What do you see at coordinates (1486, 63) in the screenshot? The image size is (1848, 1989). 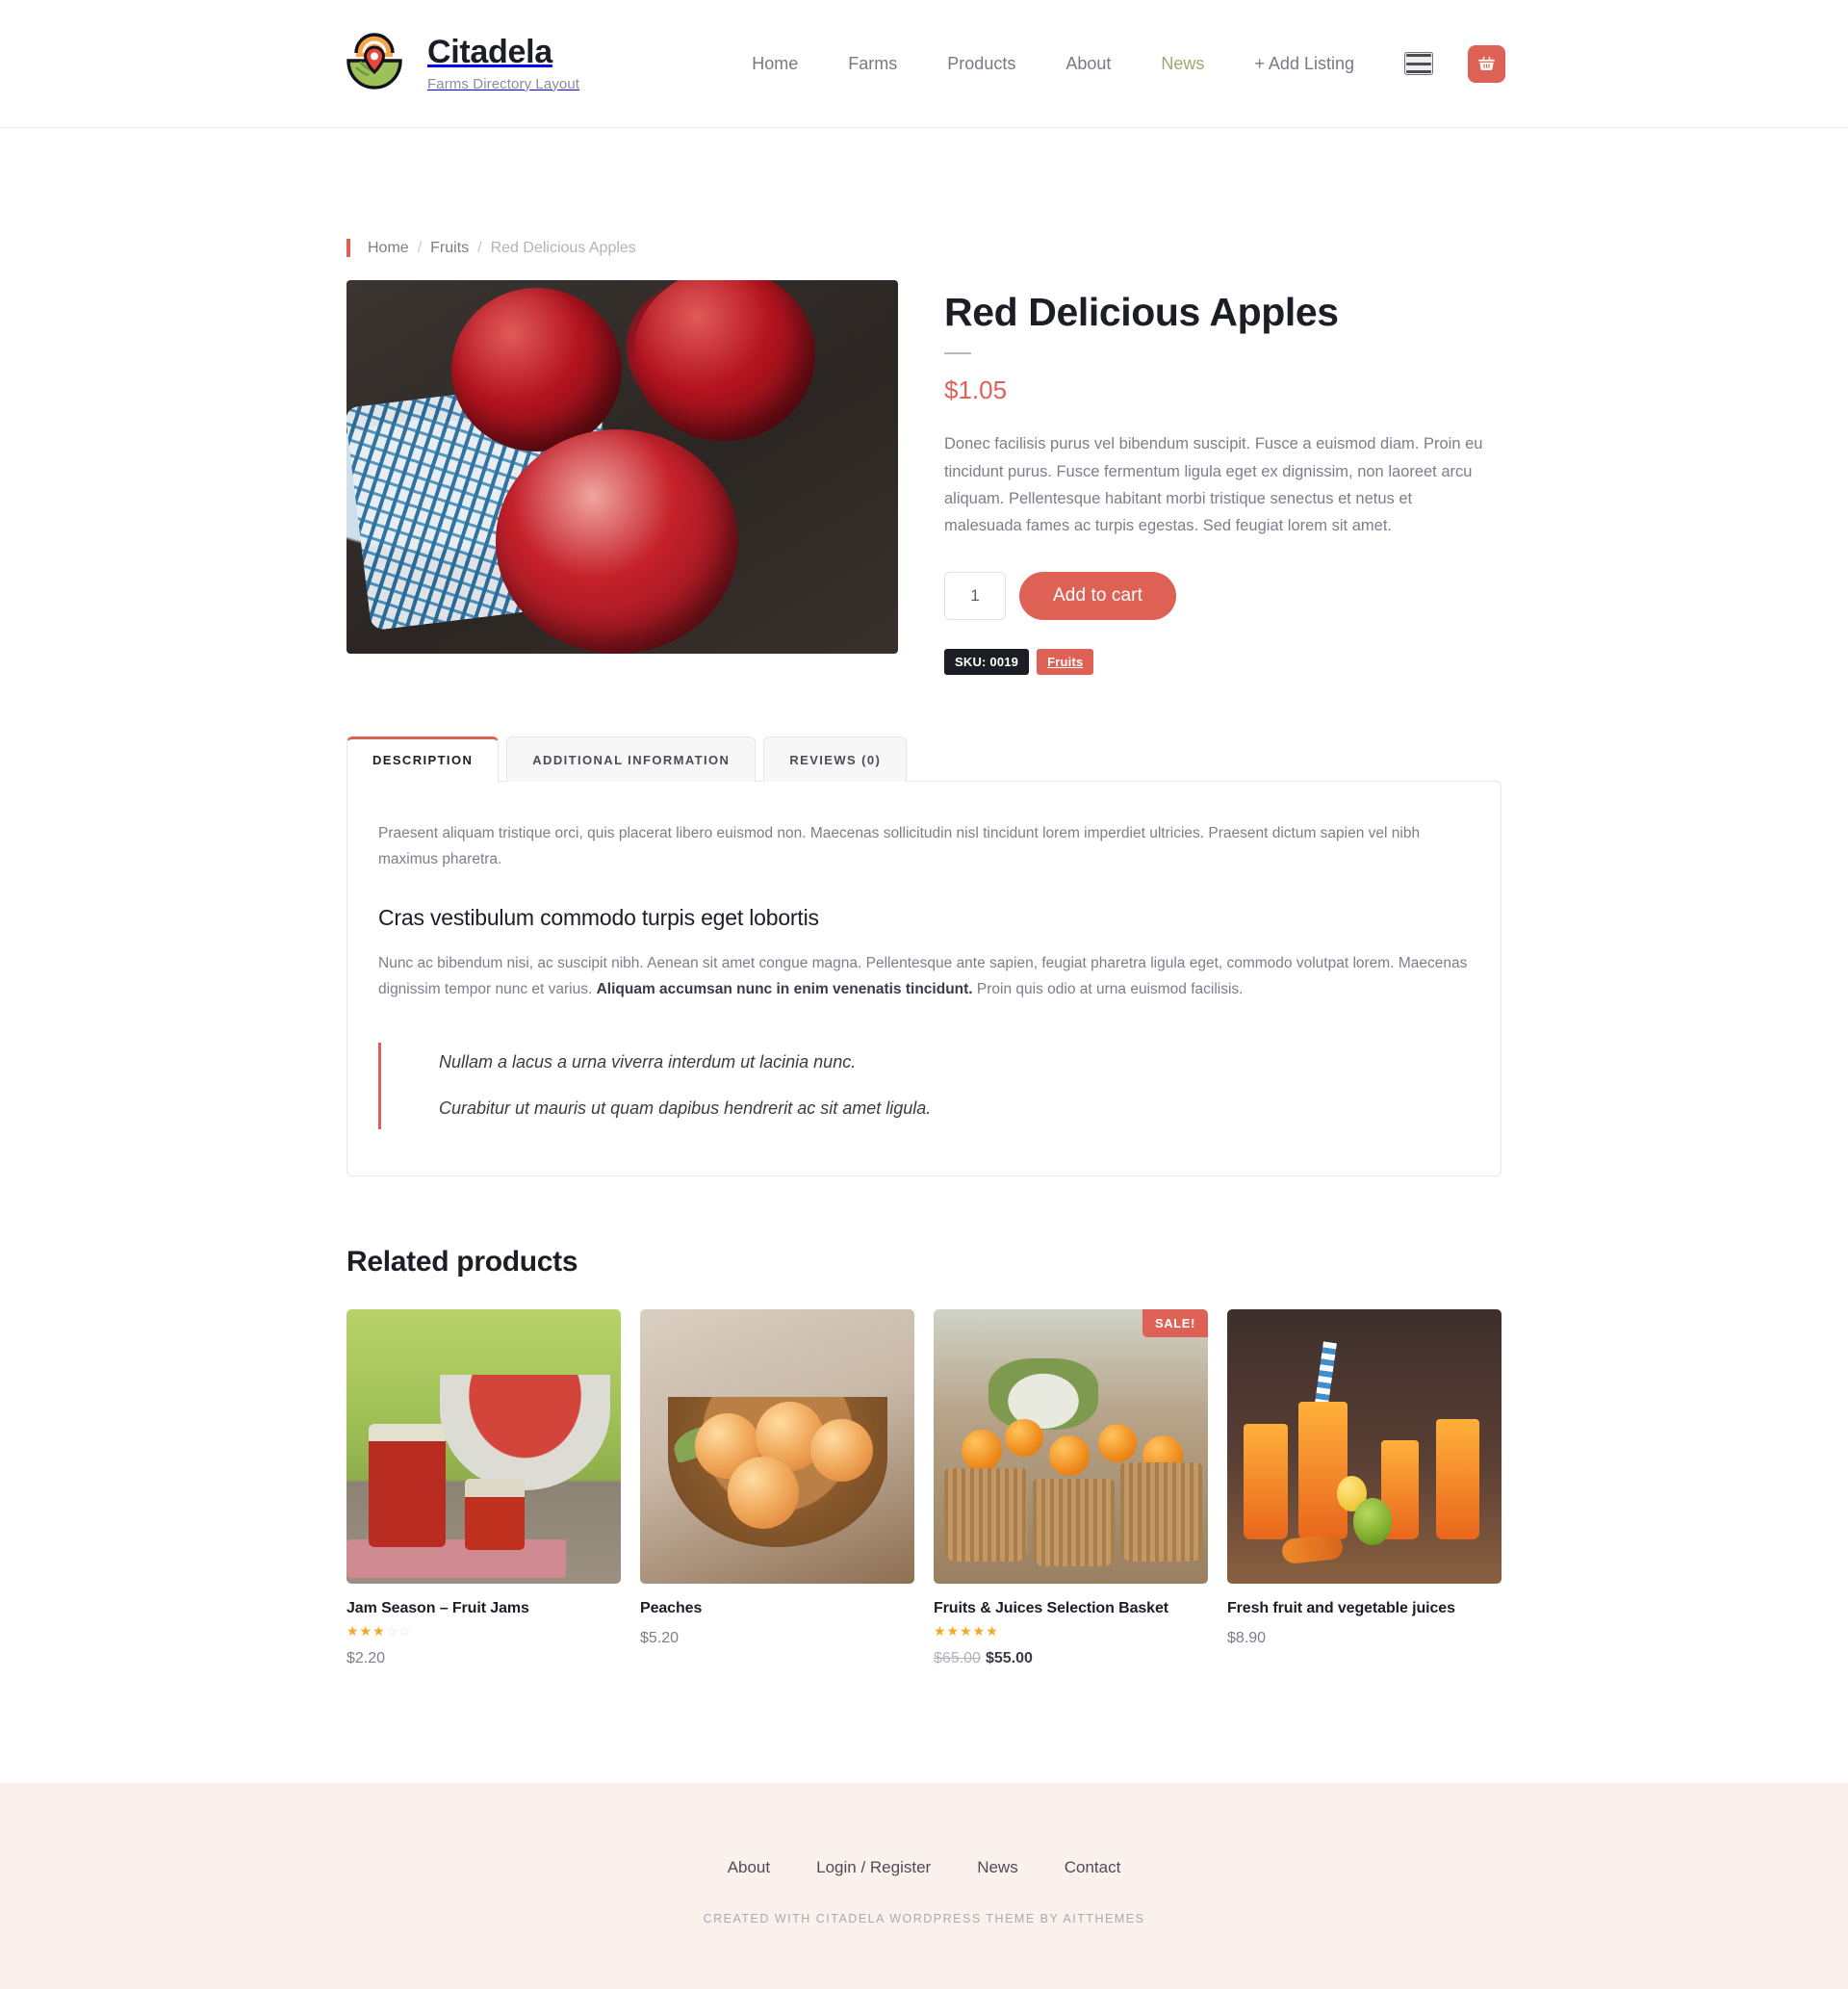 I see `shopping-basket-icon` at bounding box center [1486, 63].